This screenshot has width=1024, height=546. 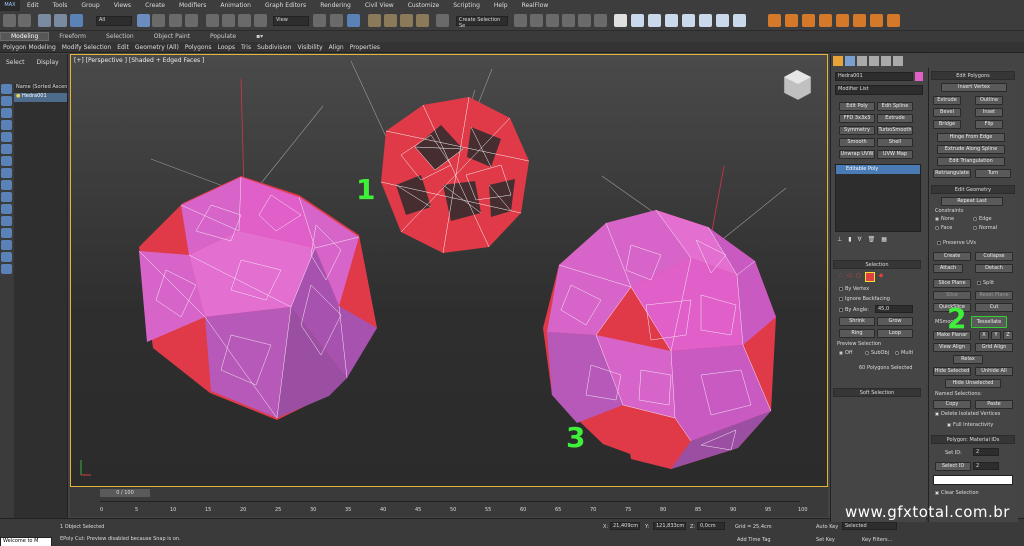 I want to click on unlink-icon, so click(x=60, y=20).